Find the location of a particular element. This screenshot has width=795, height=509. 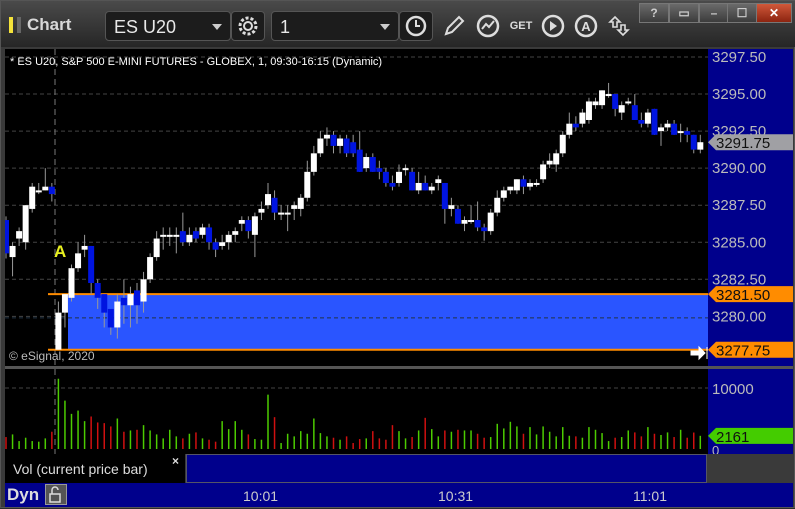

minimize-button: – is located at coordinates (714, 13).